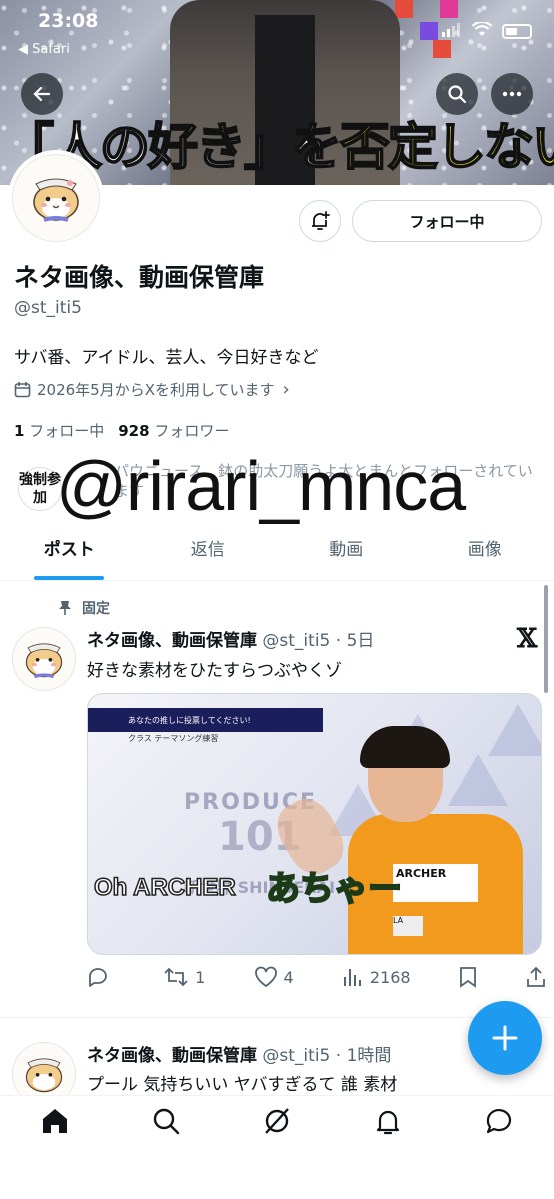 This screenshot has height=1199, width=554. I want to click on battery-icon, so click(517, 31).